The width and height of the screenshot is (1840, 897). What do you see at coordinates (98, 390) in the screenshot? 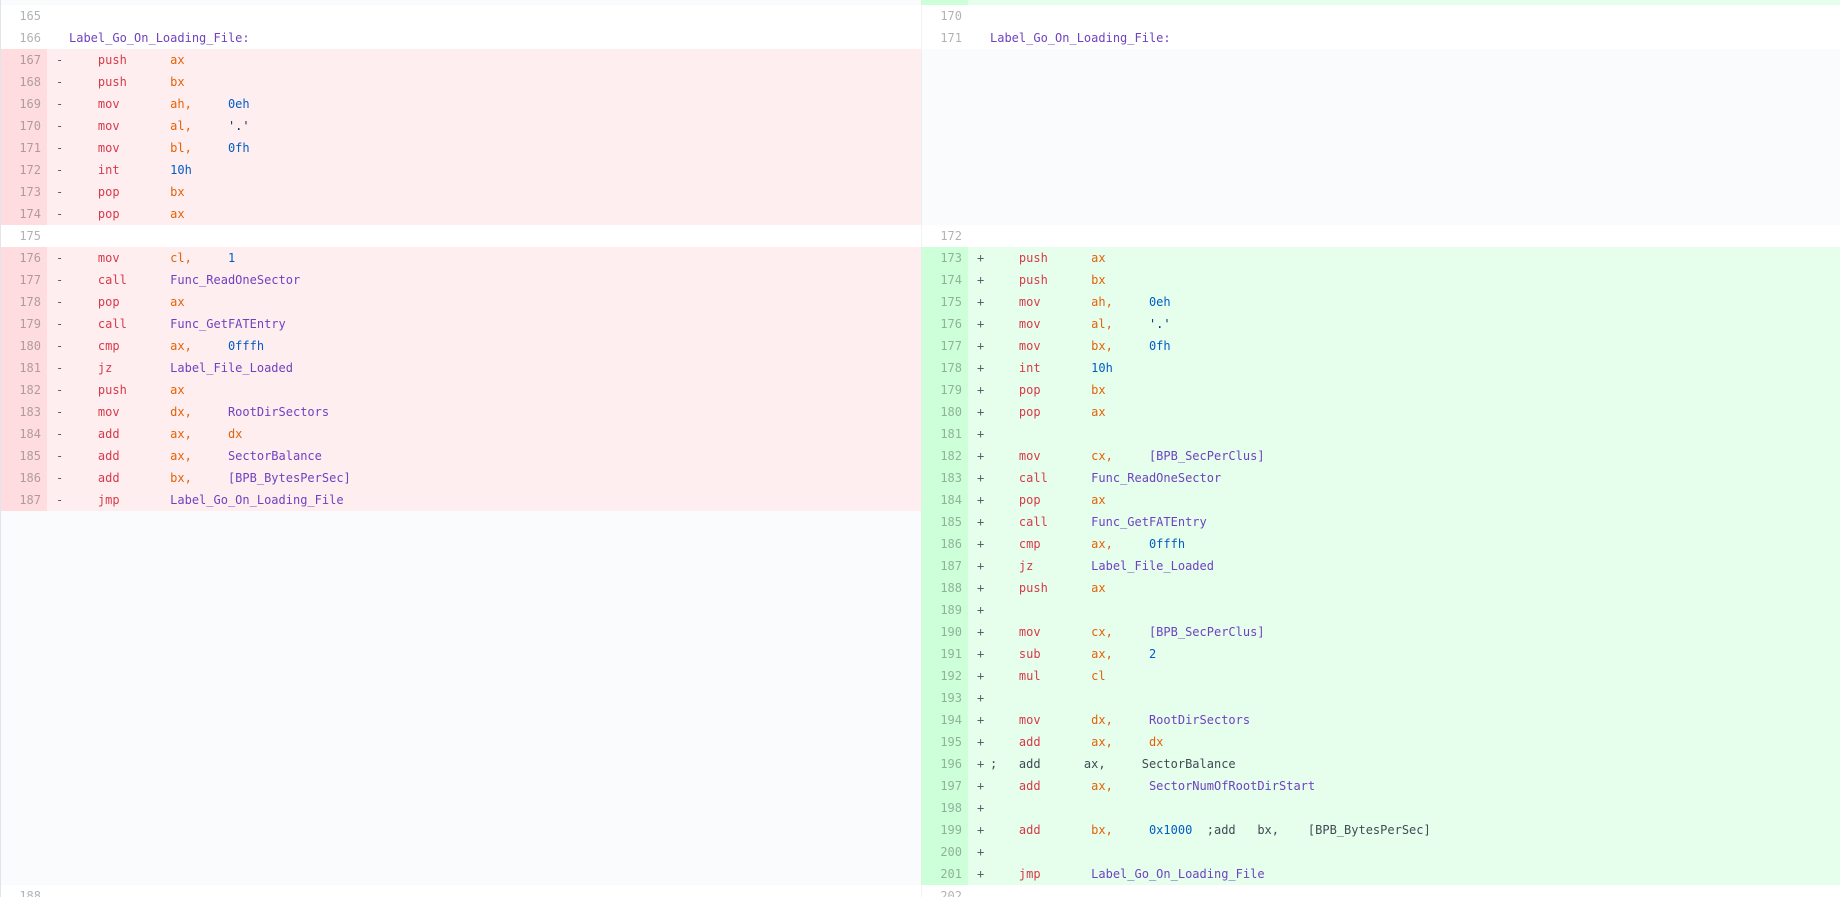
I see `code-token: push` at bounding box center [98, 390].